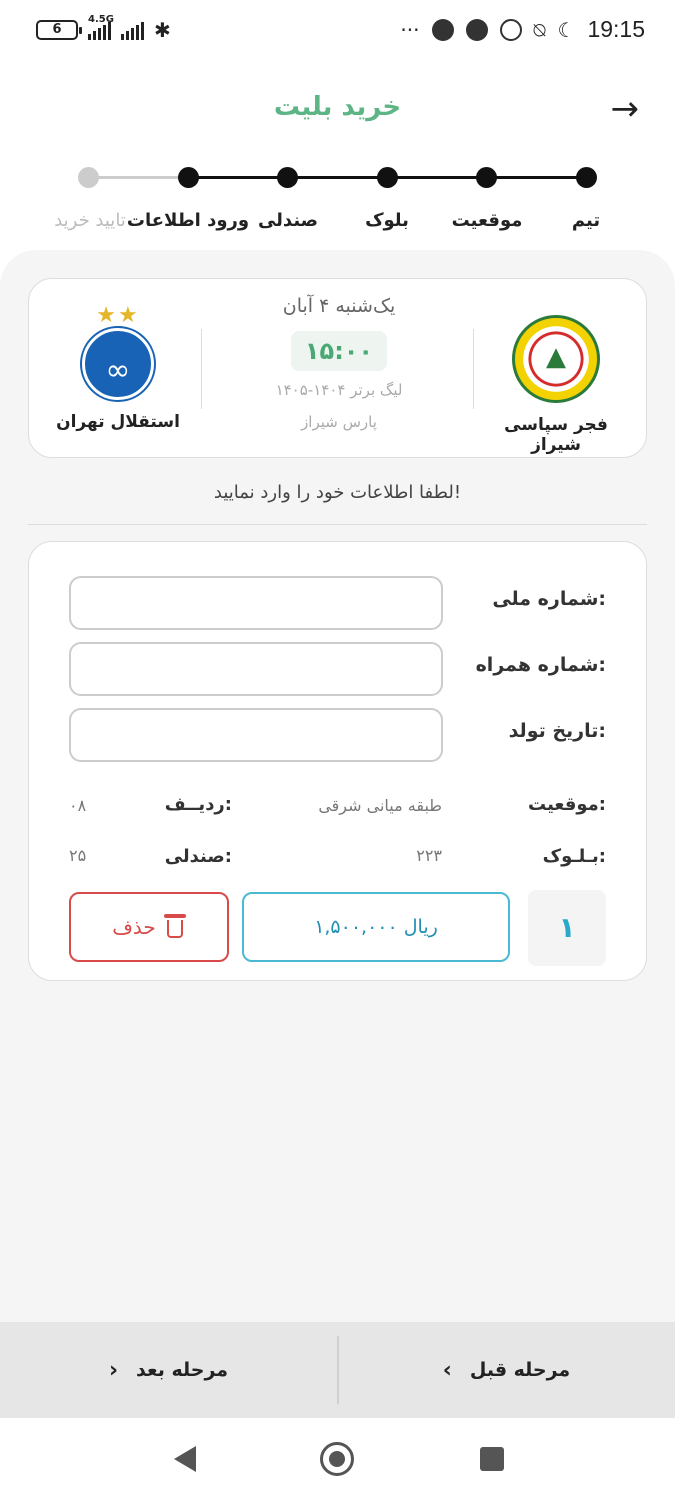  What do you see at coordinates (410, 29) in the screenshot?
I see `more-notifications-icon: ···` at bounding box center [410, 29].